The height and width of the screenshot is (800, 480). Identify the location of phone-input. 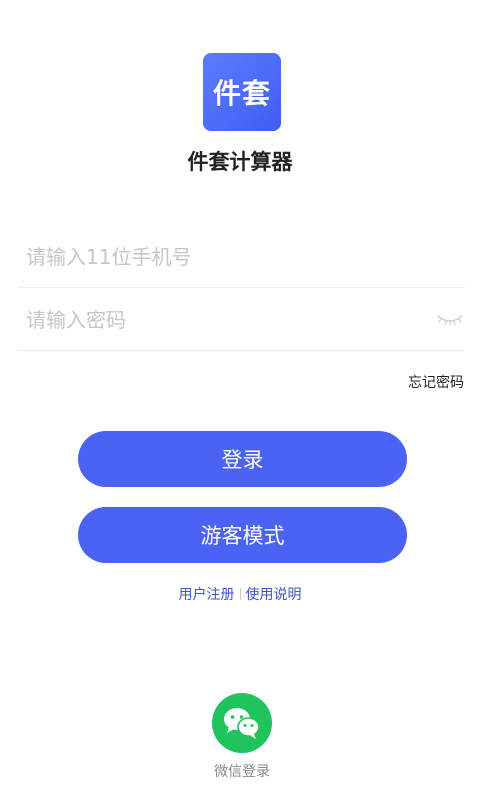
(226, 257).